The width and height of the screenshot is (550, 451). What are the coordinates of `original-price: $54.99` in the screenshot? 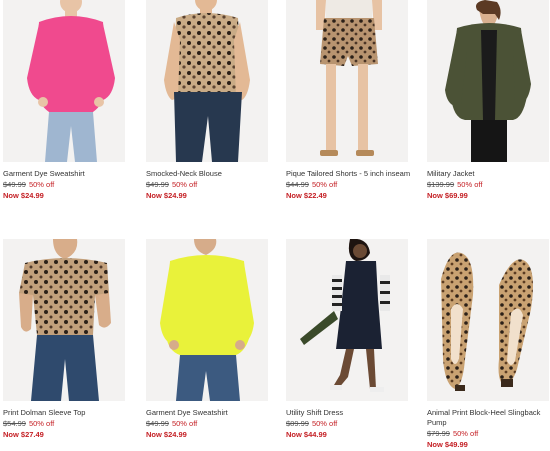 It's located at (14, 423).